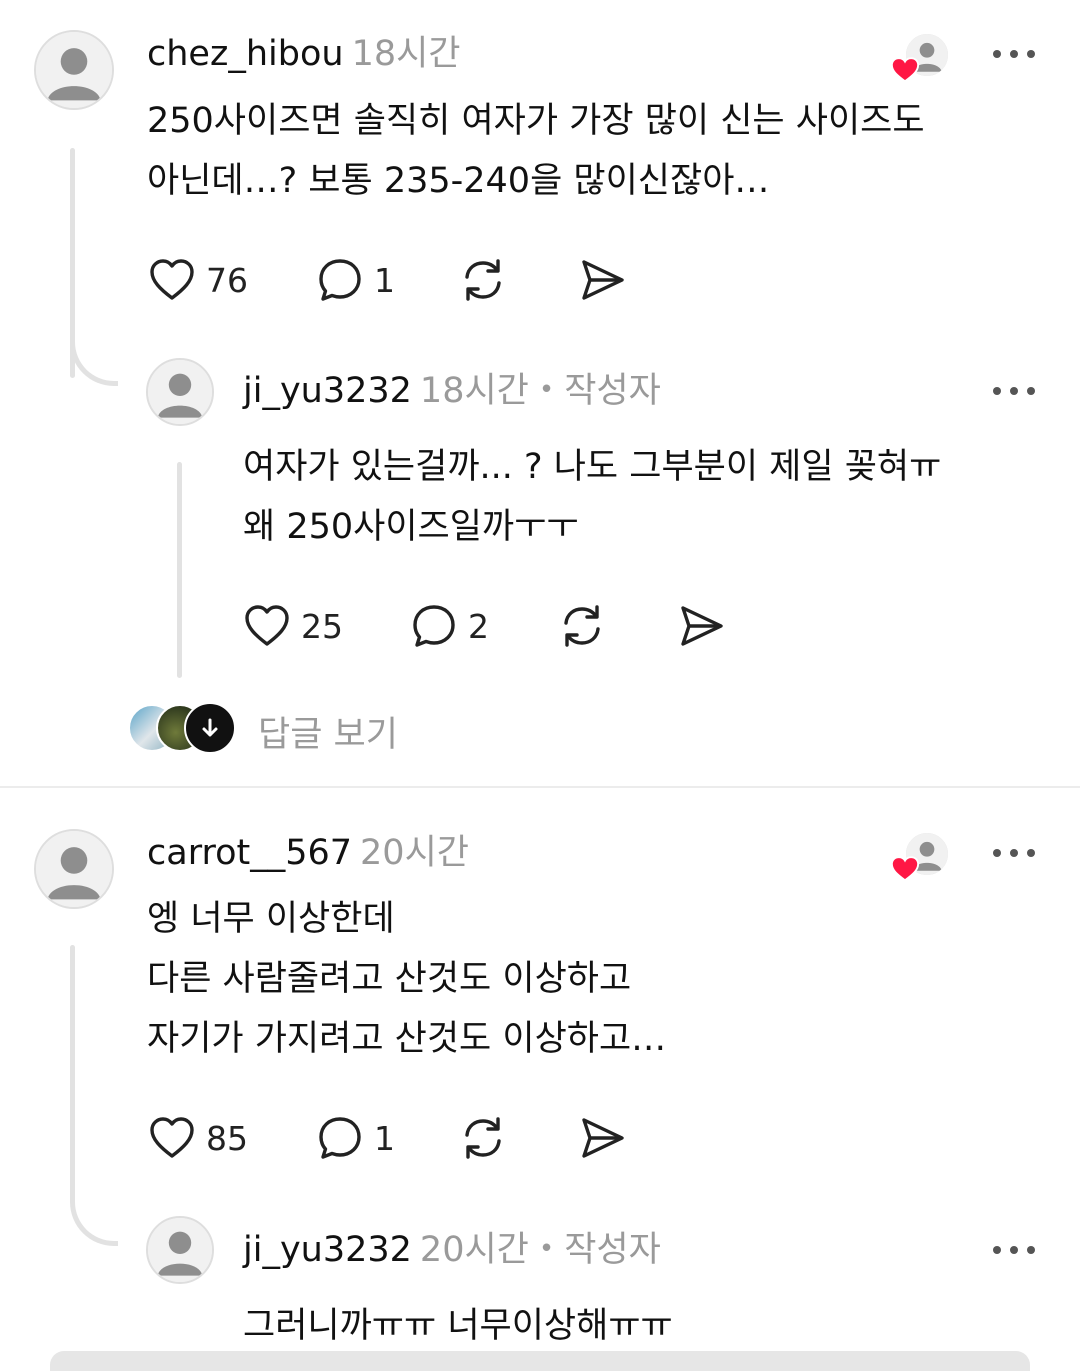 The width and height of the screenshot is (1080, 1371). What do you see at coordinates (328, 731) in the screenshot?
I see `view-replies-link: 답글 보기` at bounding box center [328, 731].